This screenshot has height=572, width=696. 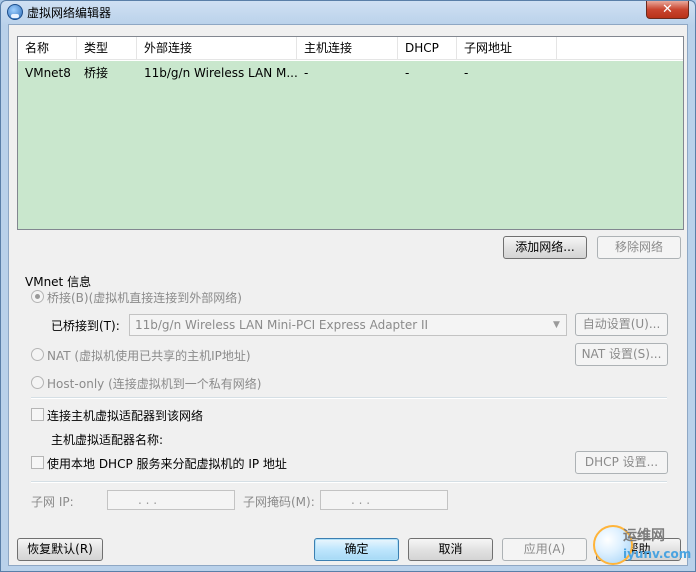 I want to click on column-header-external: 外部连接, so click(x=217, y=48).